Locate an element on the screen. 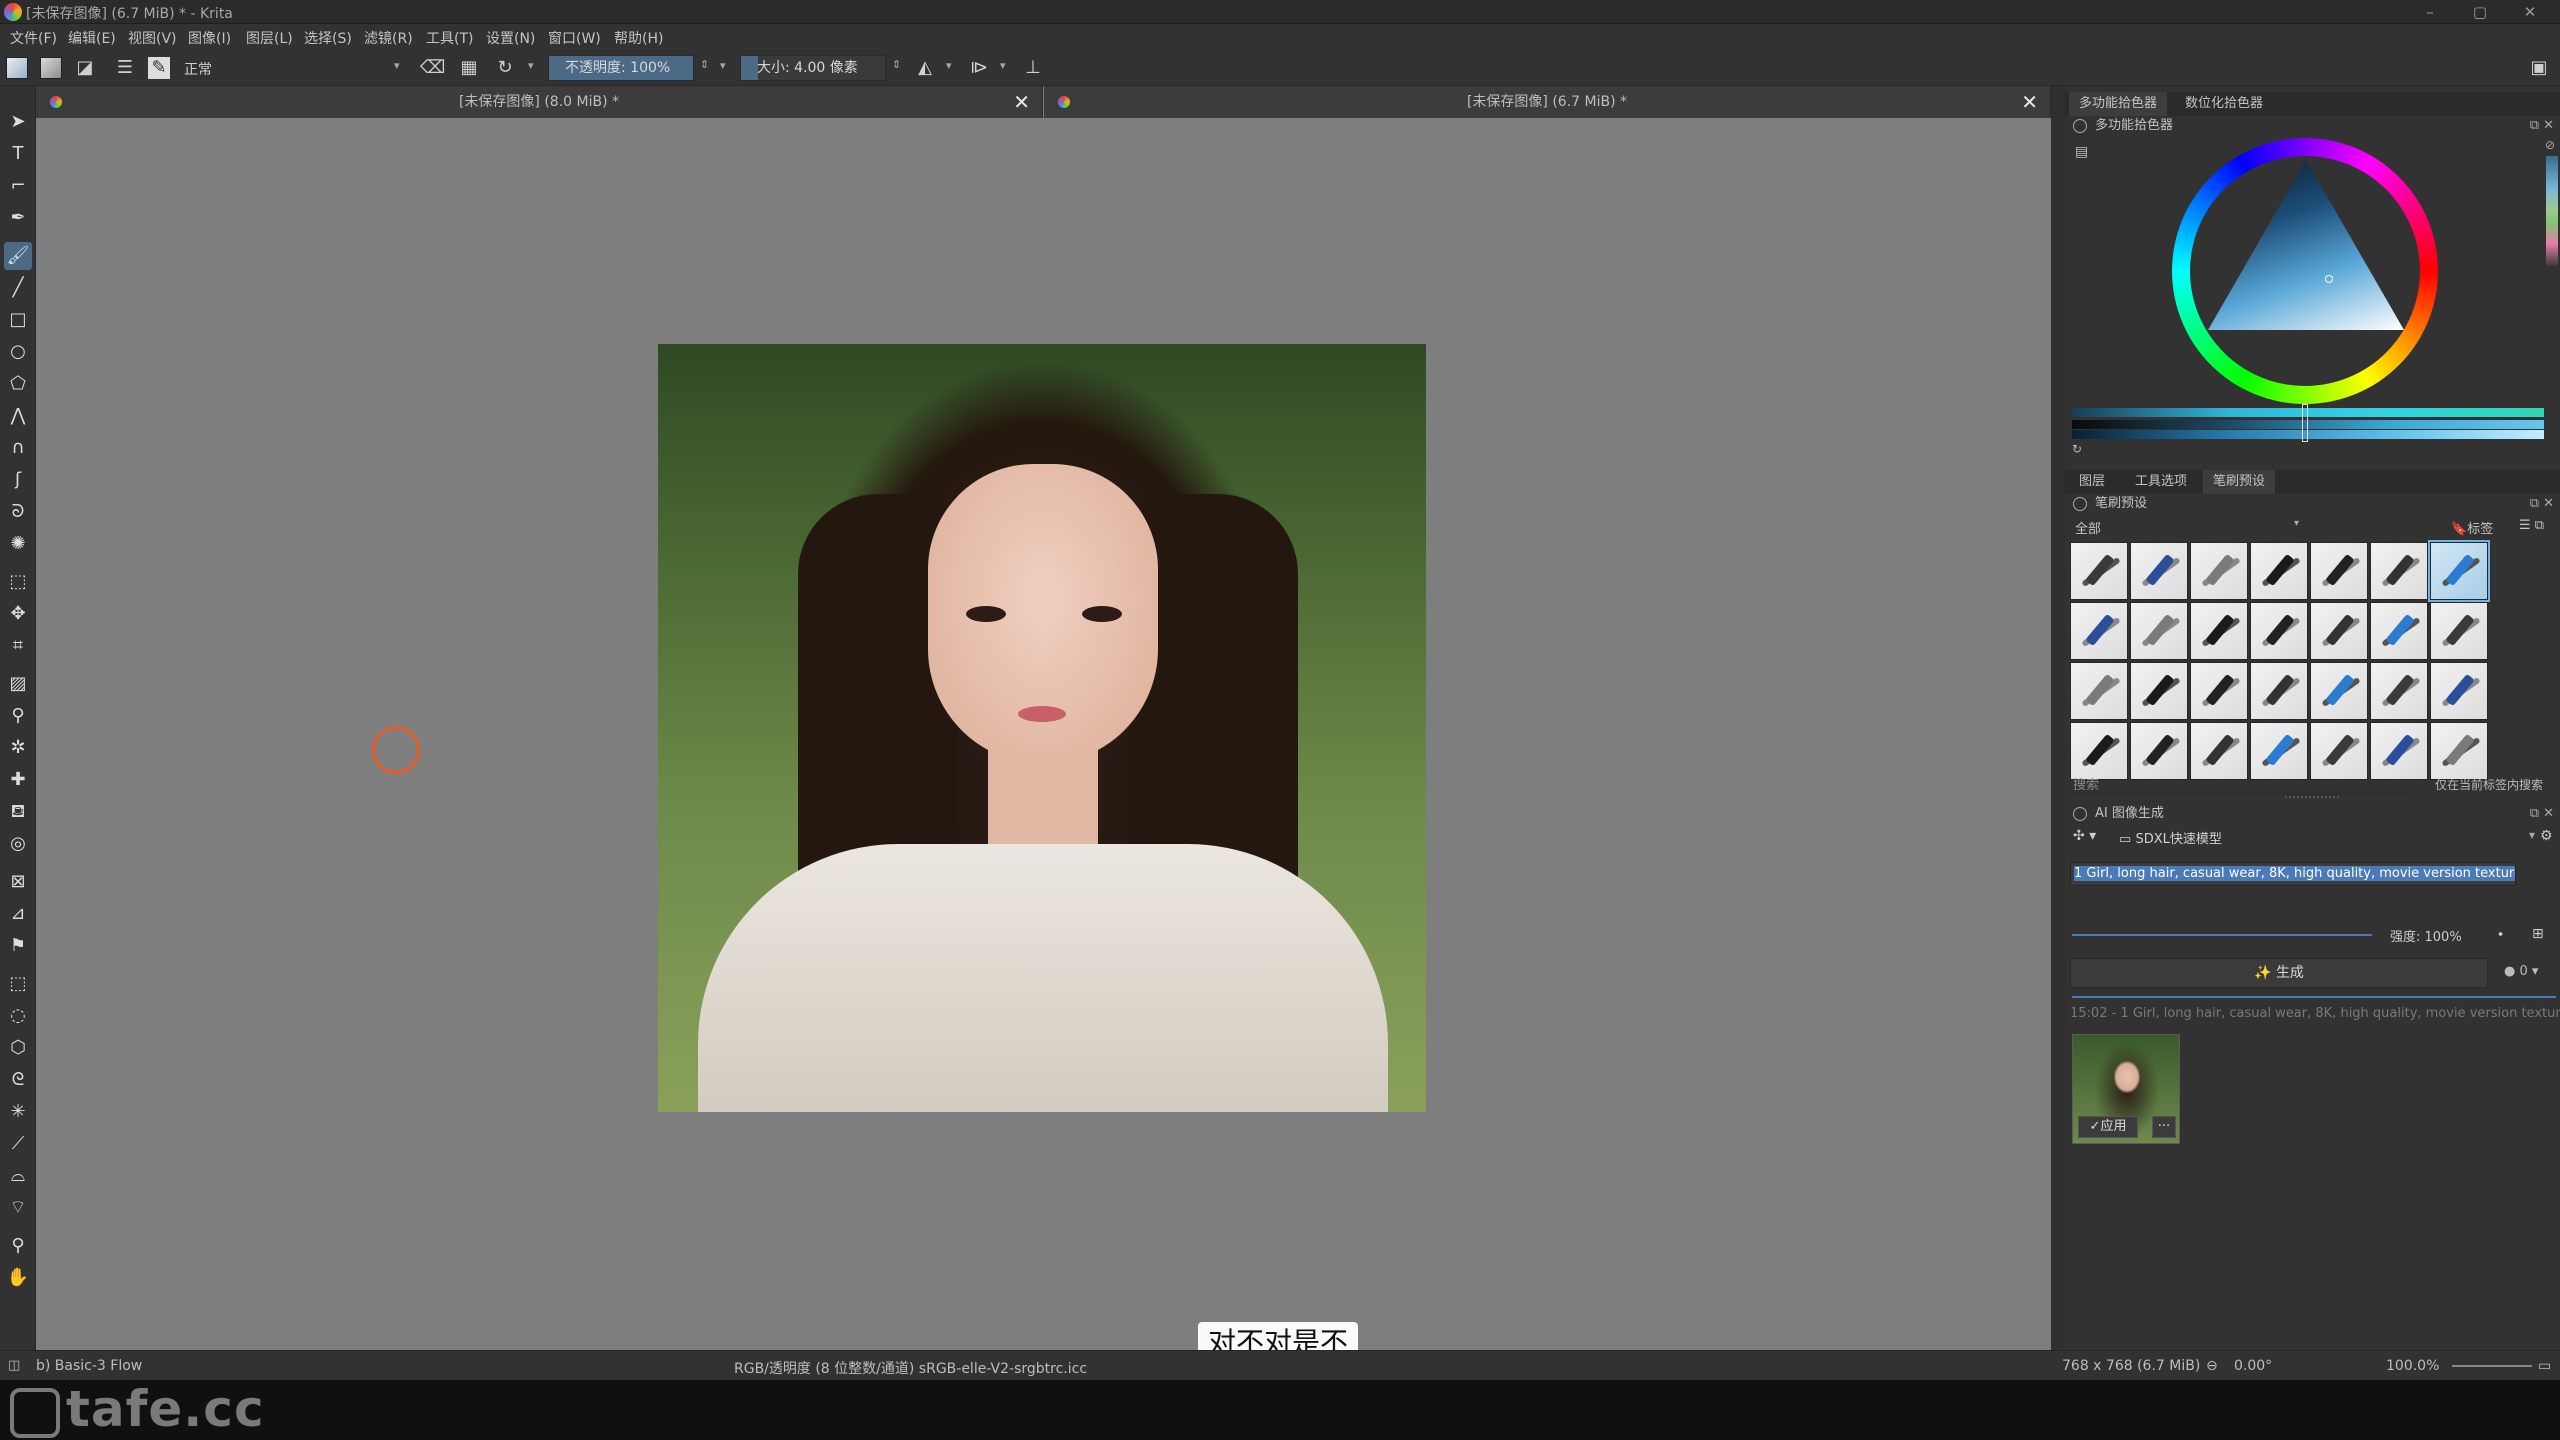 The image size is (2560, 1440). blend-mode-select: 正常 is located at coordinates (198, 69).